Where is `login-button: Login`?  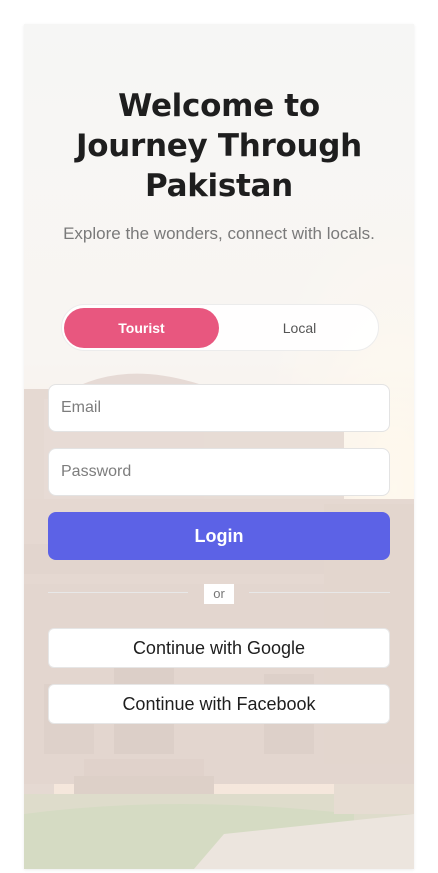 login-button: Login is located at coordinates (219, 536).